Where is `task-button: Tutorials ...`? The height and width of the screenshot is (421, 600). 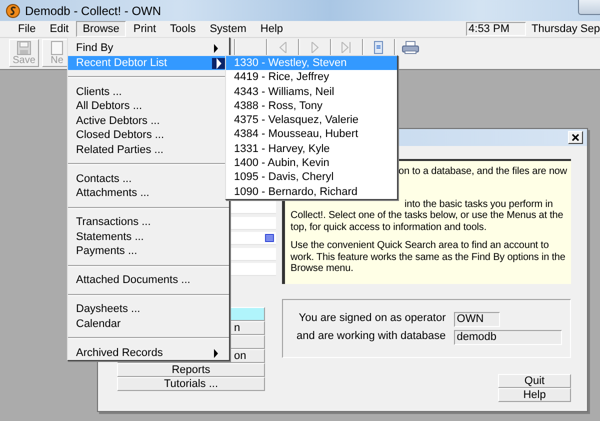
task-button: Tutorials ... is located at coordinates (191, 384).